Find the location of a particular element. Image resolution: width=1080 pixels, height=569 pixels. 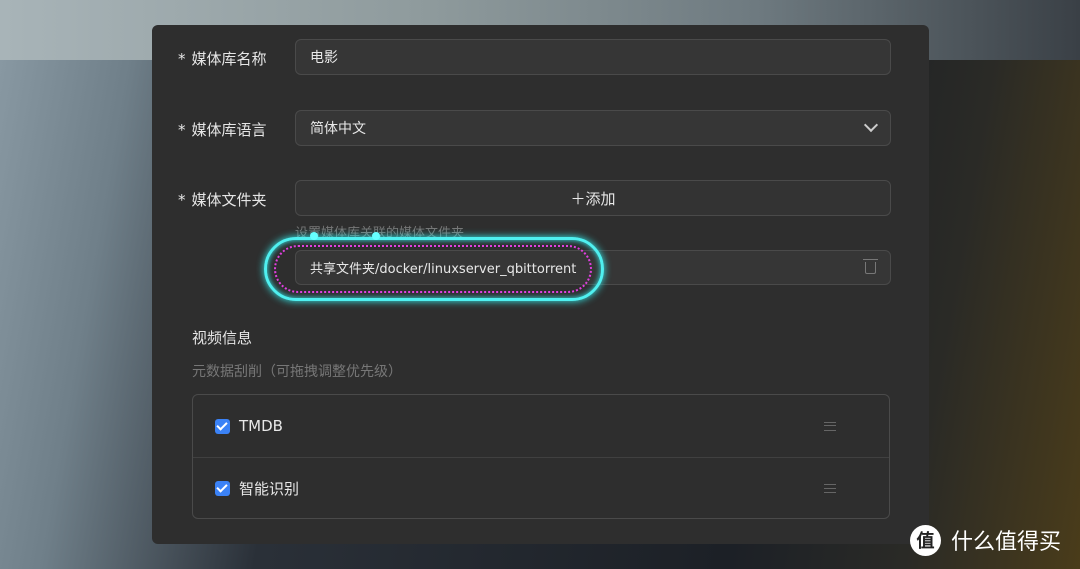

chevron-down-icon is located at coordinates (871, 125).